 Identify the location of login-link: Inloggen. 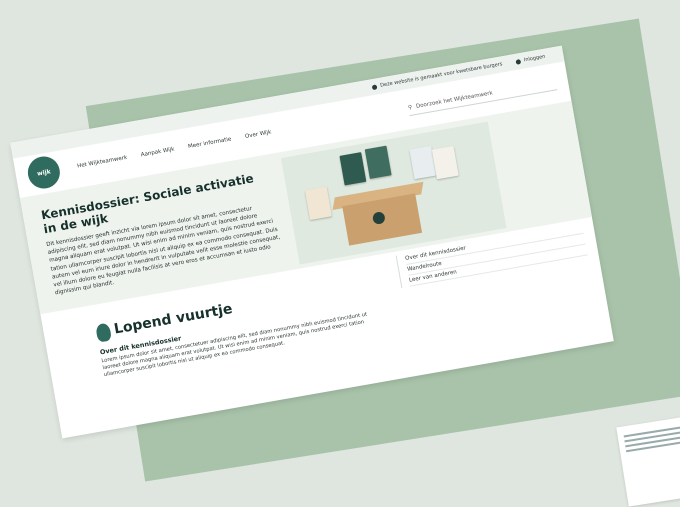
(530, 59).